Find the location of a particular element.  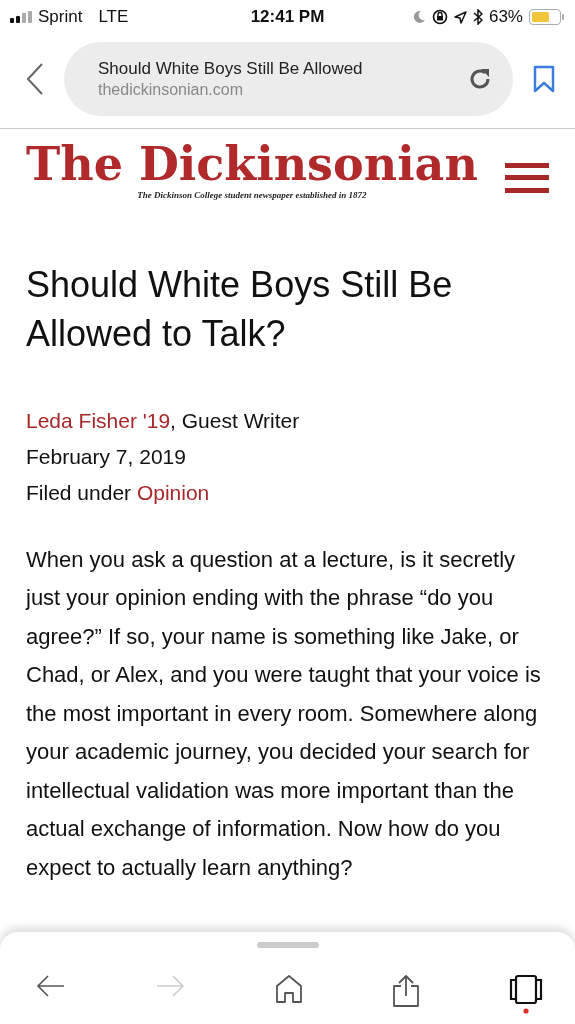

publish-date: February 7, 2019 is located at coordinates (106, 456).